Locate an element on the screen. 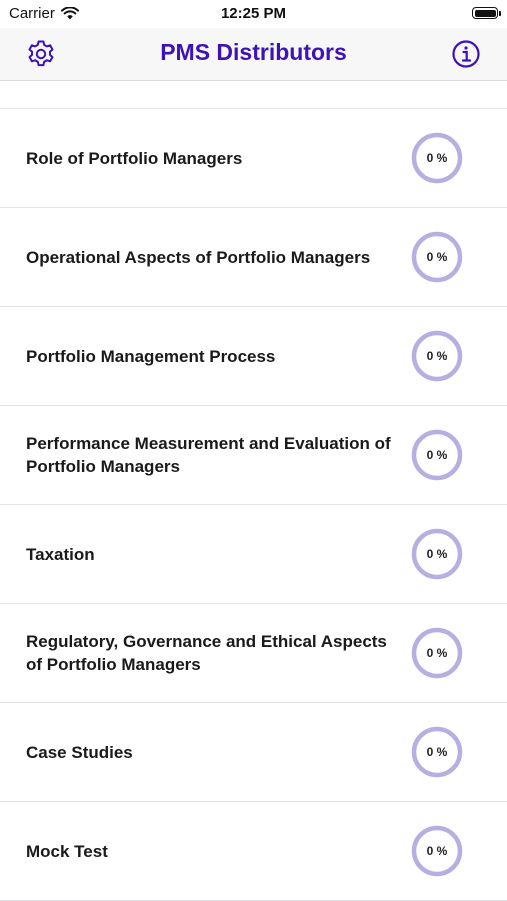 The height and width of the screenshot is (901, 507). info-button is located at coordinates (466, 54).